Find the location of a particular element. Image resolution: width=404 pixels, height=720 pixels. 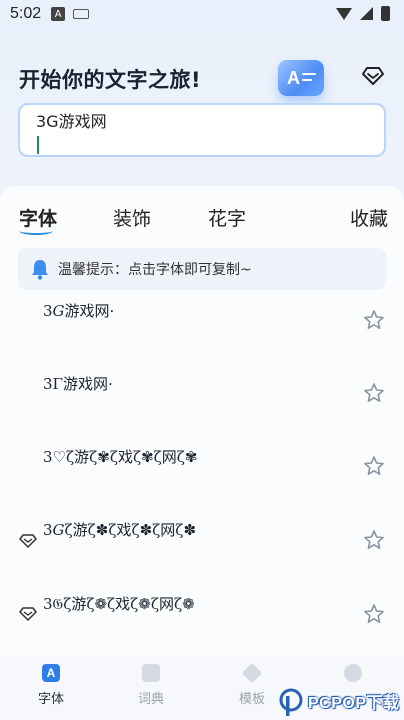

font-style-preview: 3Γ游戏网· is located at coordinates (78, 383).